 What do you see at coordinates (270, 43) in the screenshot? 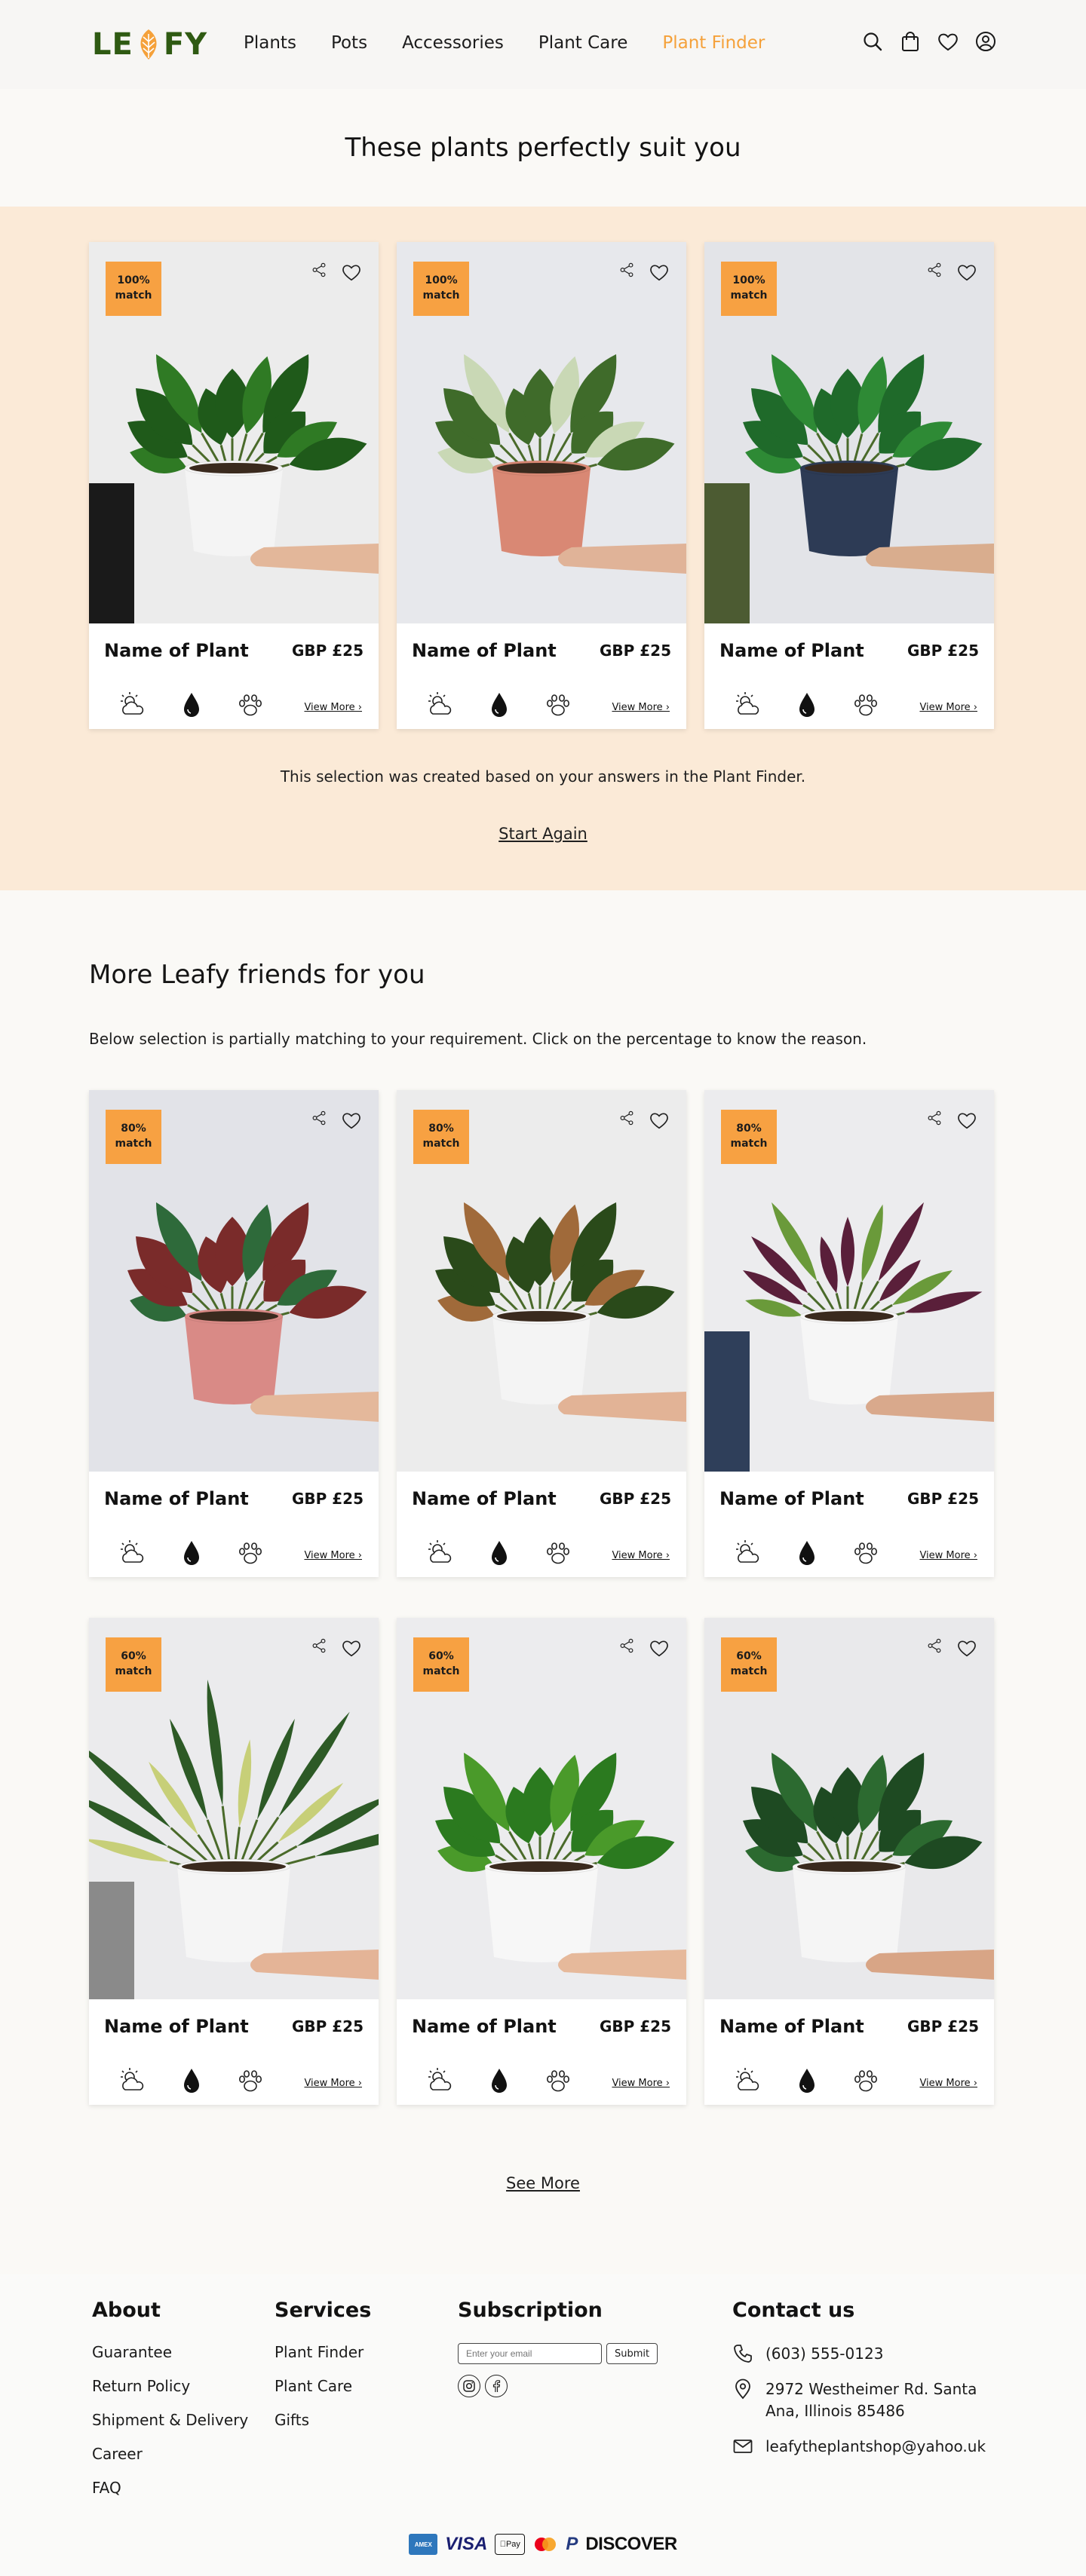
I see `nav-plants: Plants` at bounding box center [270, 43].